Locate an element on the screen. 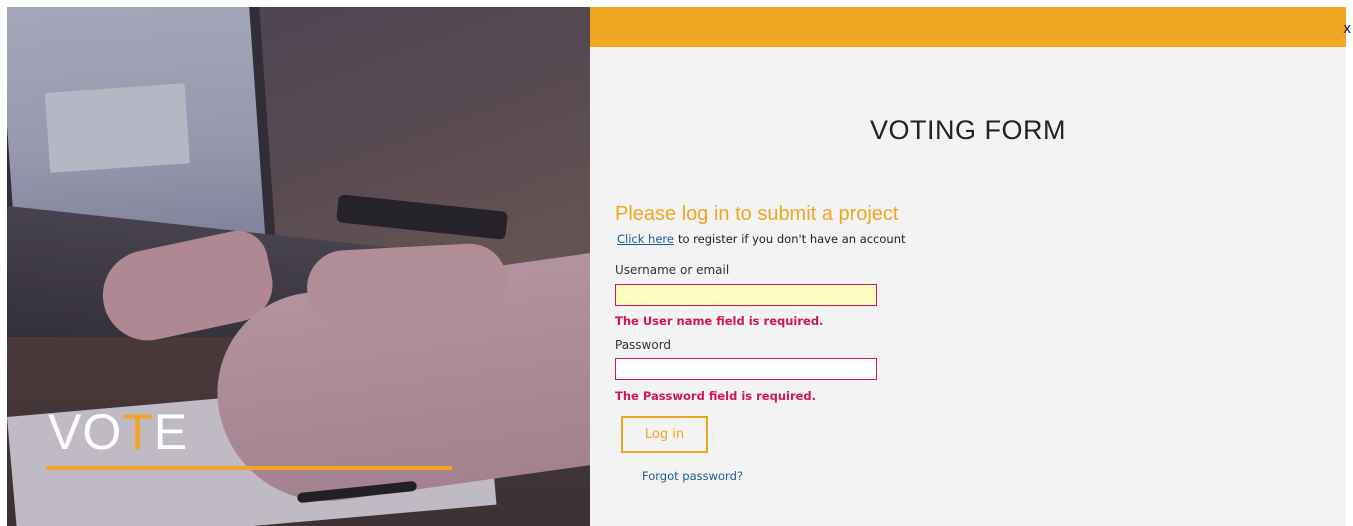  username-label: Username or email is located at coordinates (672, 270).